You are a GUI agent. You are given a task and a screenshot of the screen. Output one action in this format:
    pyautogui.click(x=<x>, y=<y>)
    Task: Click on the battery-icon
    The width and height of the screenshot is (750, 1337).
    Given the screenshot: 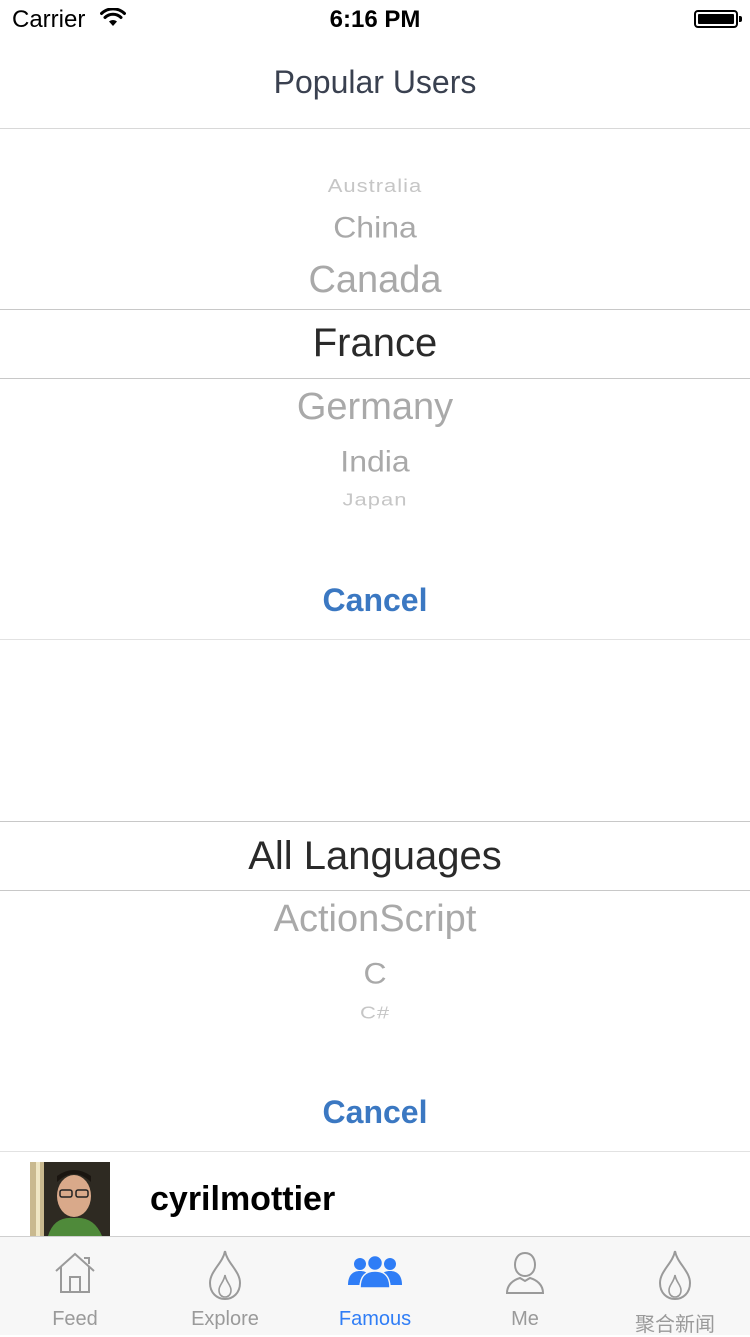 What is the action you would take?
    pyautogui.click(x=718, y=19)
    